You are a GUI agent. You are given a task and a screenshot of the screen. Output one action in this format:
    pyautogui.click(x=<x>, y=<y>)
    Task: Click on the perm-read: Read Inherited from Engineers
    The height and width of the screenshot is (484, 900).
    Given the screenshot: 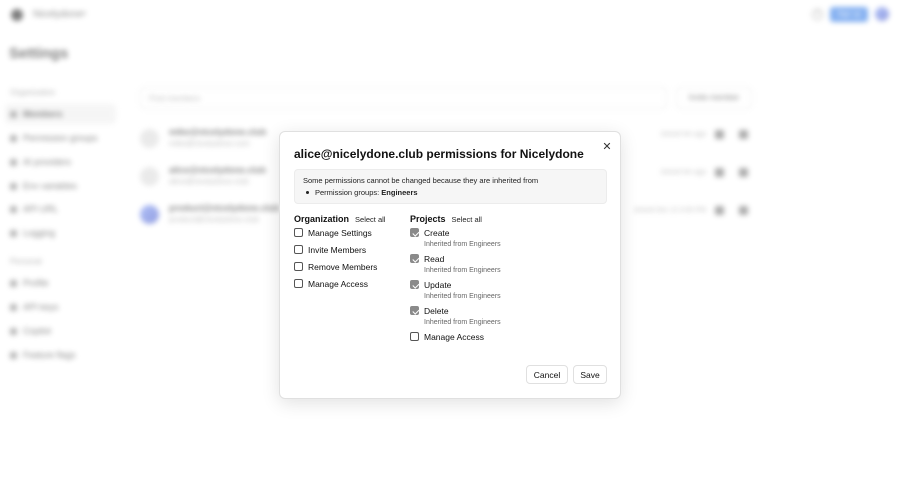 What is the action you would take?
    pyautogui.click(x=455, y=264)
    